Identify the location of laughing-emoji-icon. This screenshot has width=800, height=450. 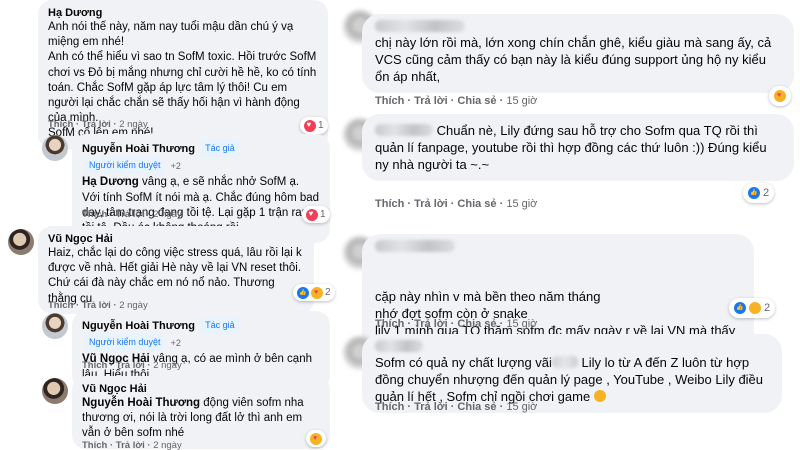
(599, 396).